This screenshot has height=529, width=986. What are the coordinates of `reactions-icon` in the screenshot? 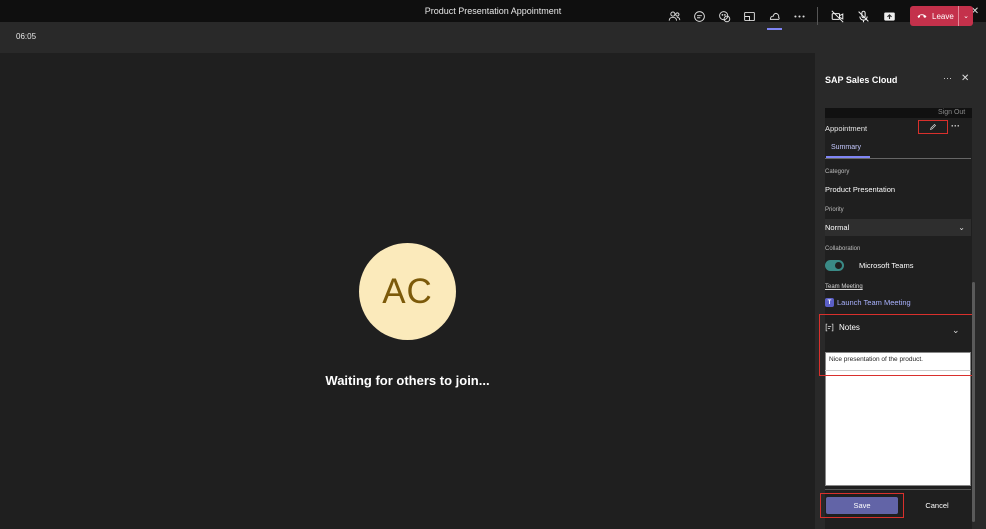 It's located at (725, 16).